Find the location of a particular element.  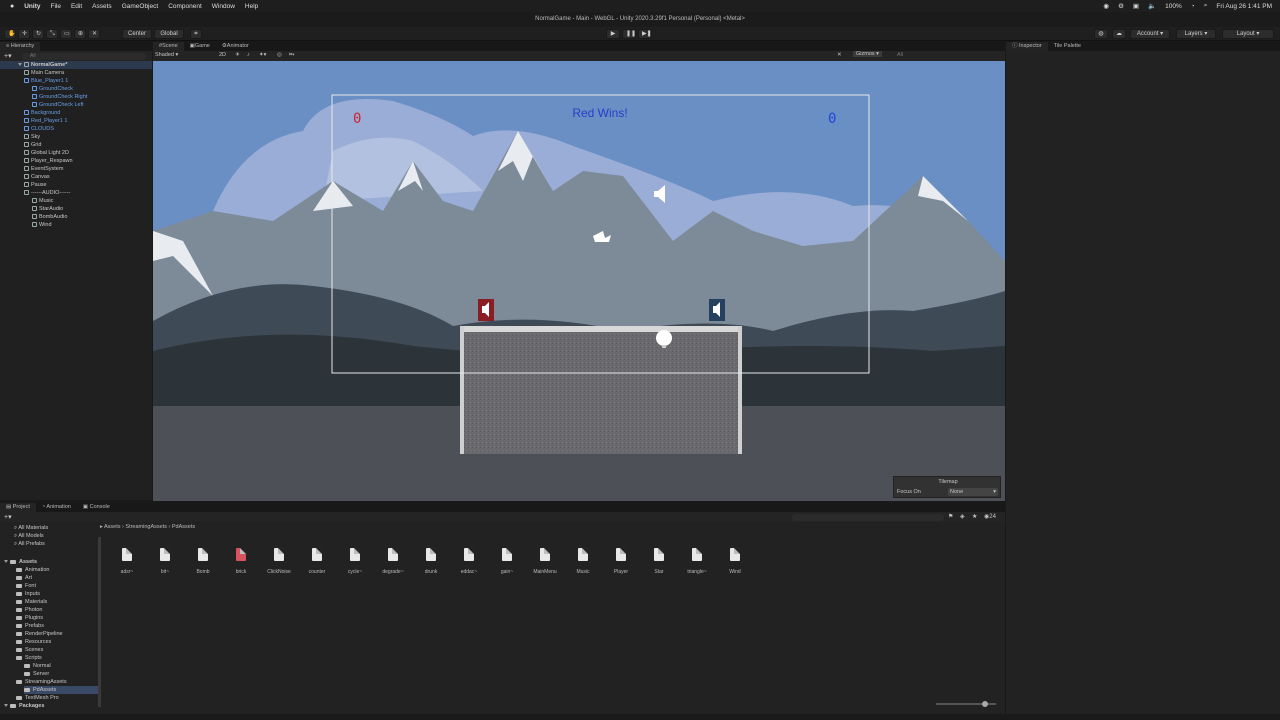

hierarchy-item: BombAudio is located at coordinates (33, 217).